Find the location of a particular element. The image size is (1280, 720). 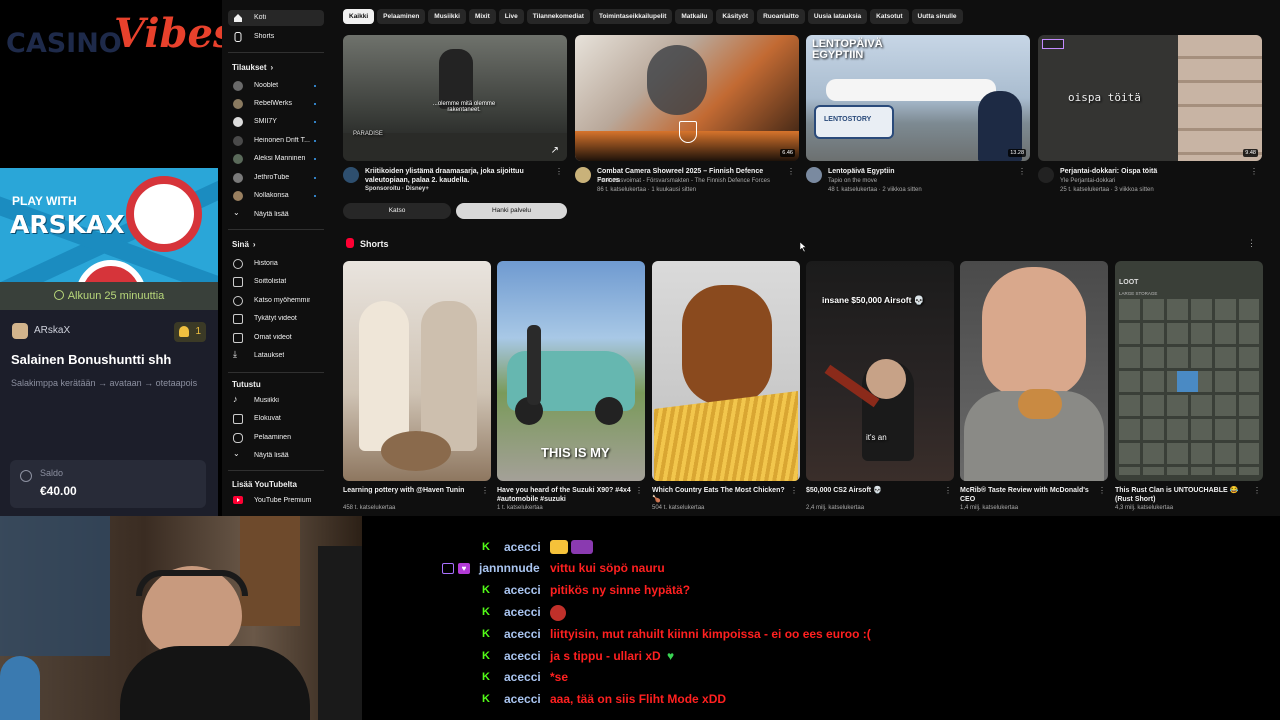

video-thumbnail: oispa töitä 9.48 is located at coordinates (1150, 98).